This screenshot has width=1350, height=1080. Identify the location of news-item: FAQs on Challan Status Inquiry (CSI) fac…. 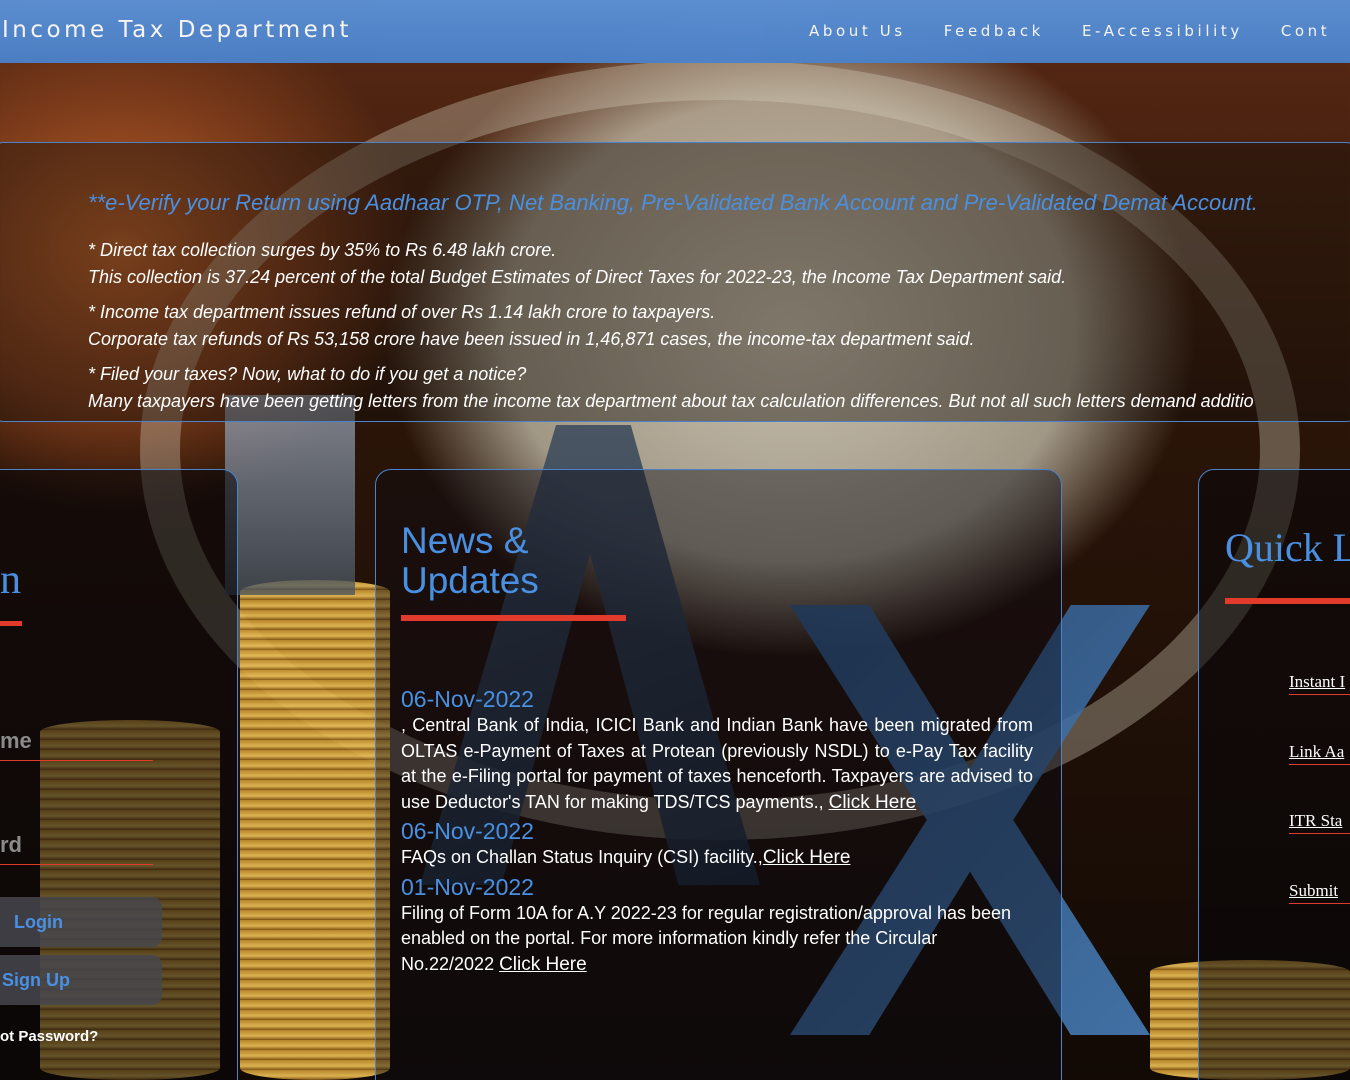
(717, 858).